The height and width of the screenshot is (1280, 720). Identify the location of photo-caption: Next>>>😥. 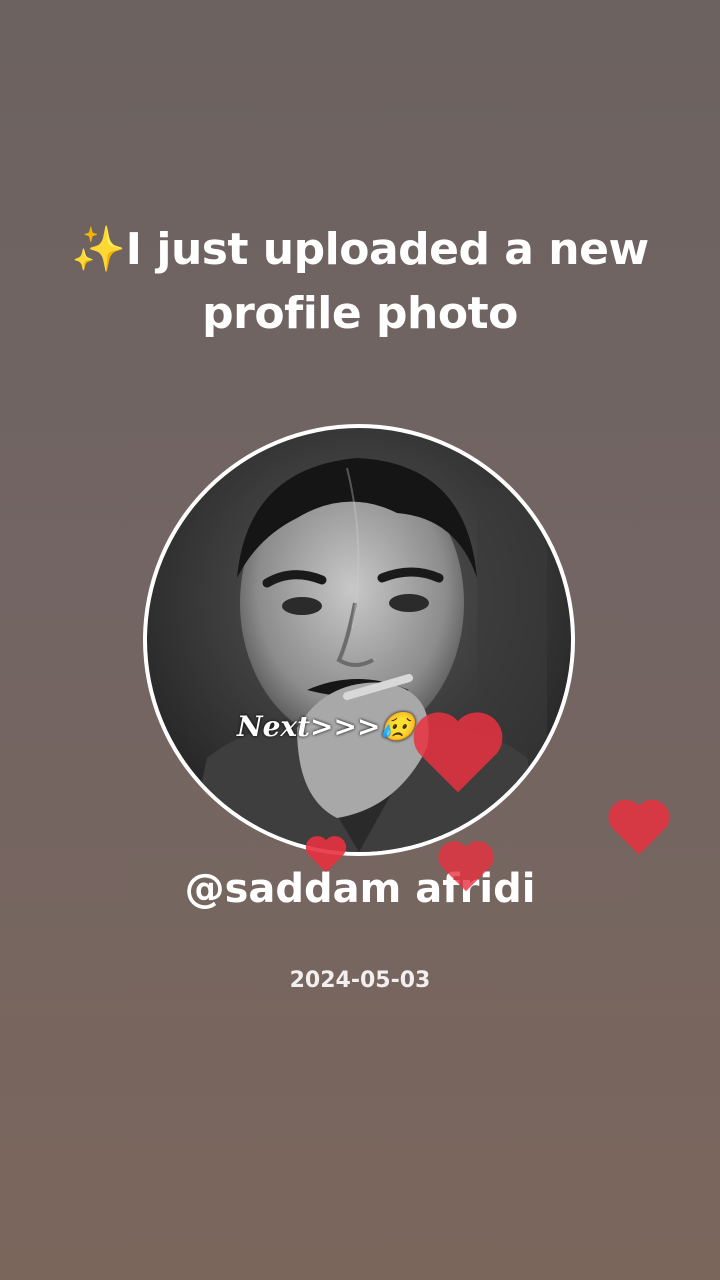
(326, 726).